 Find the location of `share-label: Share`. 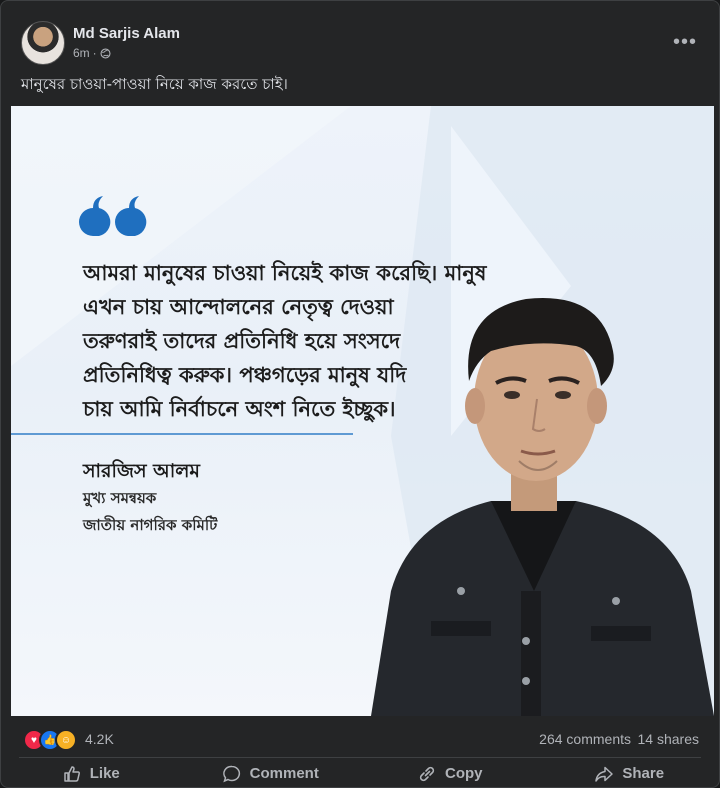

share-label: Share is located at coordinates (643, 773).